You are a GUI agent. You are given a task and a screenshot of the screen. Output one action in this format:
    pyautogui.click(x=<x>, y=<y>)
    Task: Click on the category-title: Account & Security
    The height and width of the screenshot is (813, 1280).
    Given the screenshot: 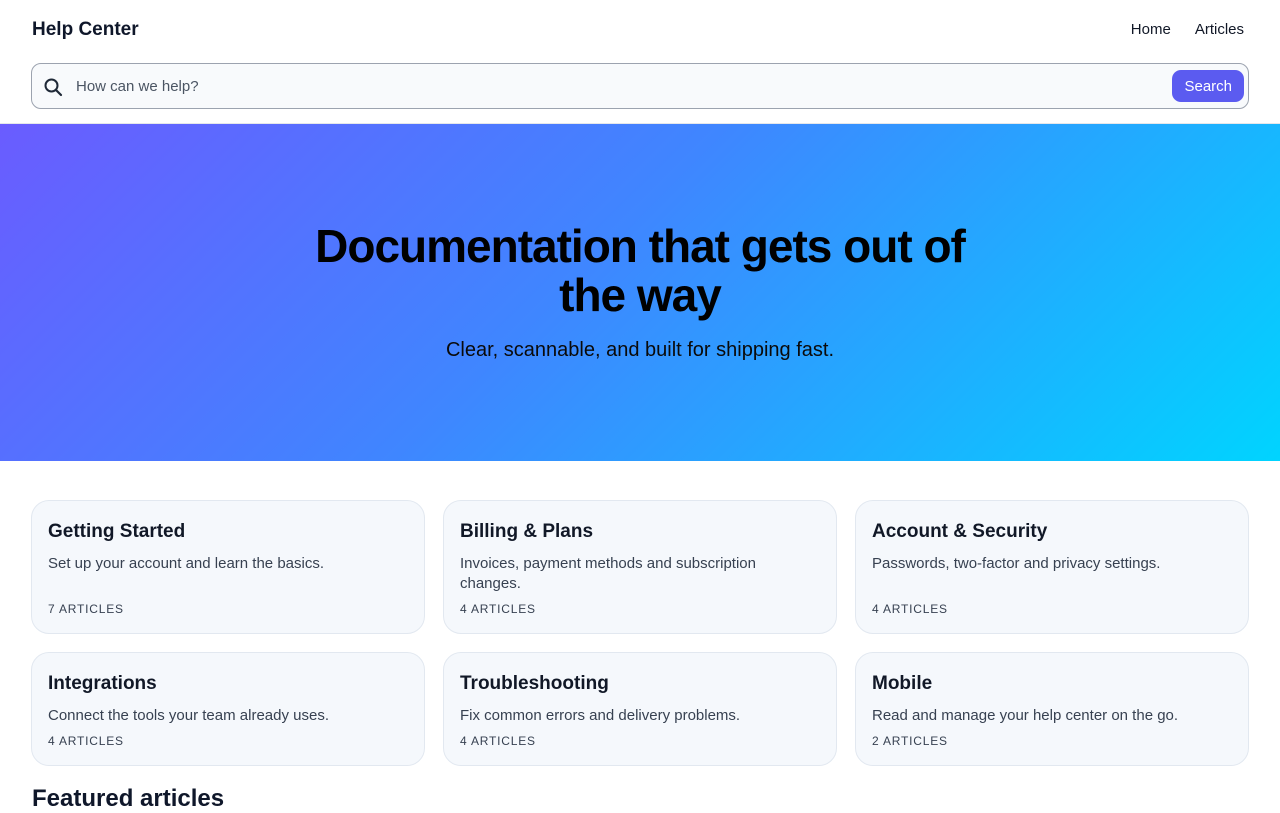 What is the action you would take?
    pyautogui.click(x=960, y=531)
    